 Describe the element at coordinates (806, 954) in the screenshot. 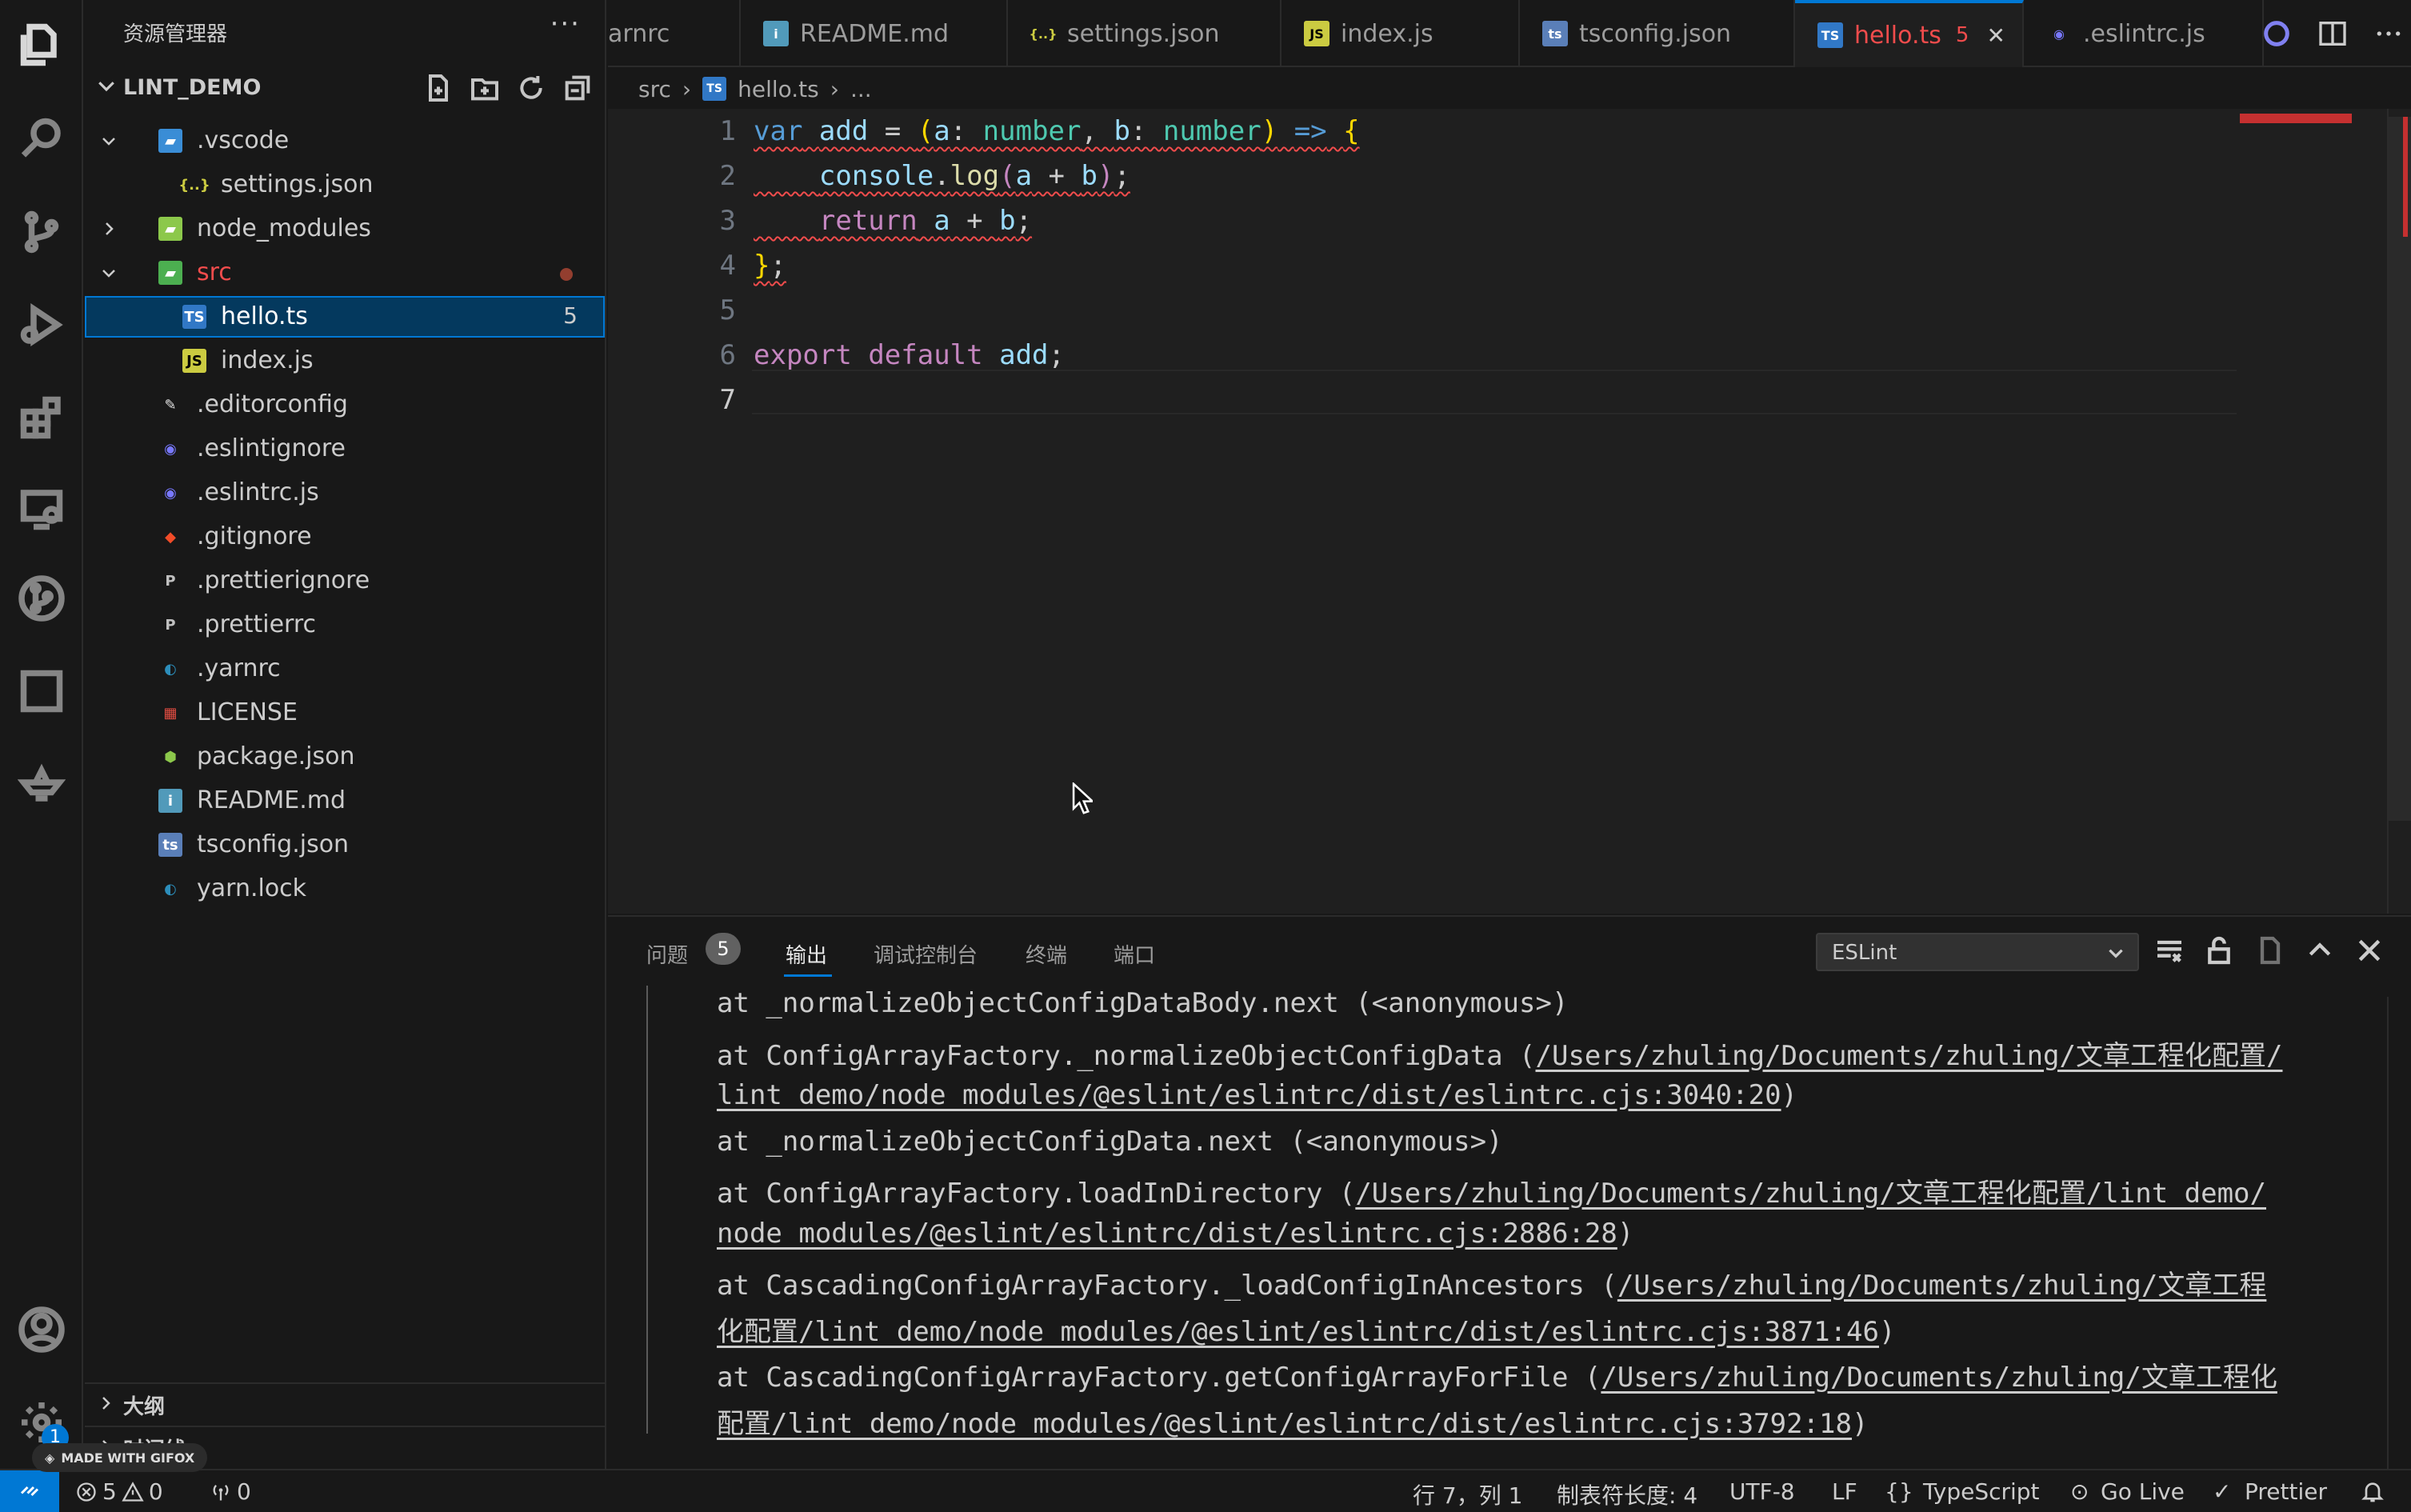

I see `tab-output: 输出` at that location.